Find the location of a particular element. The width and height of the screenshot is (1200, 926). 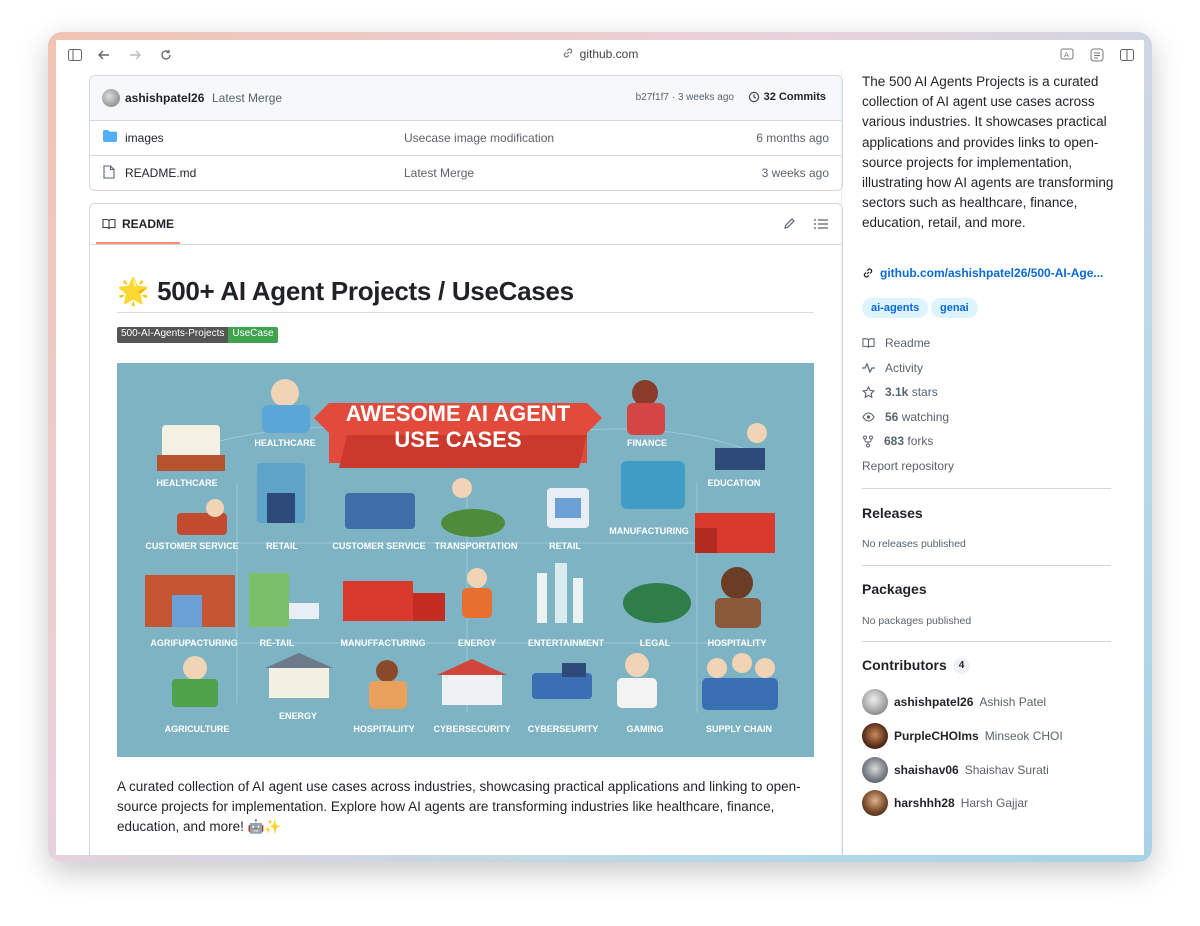

contributors-heading: Contributors 4 is located at coordinates (916, 666).